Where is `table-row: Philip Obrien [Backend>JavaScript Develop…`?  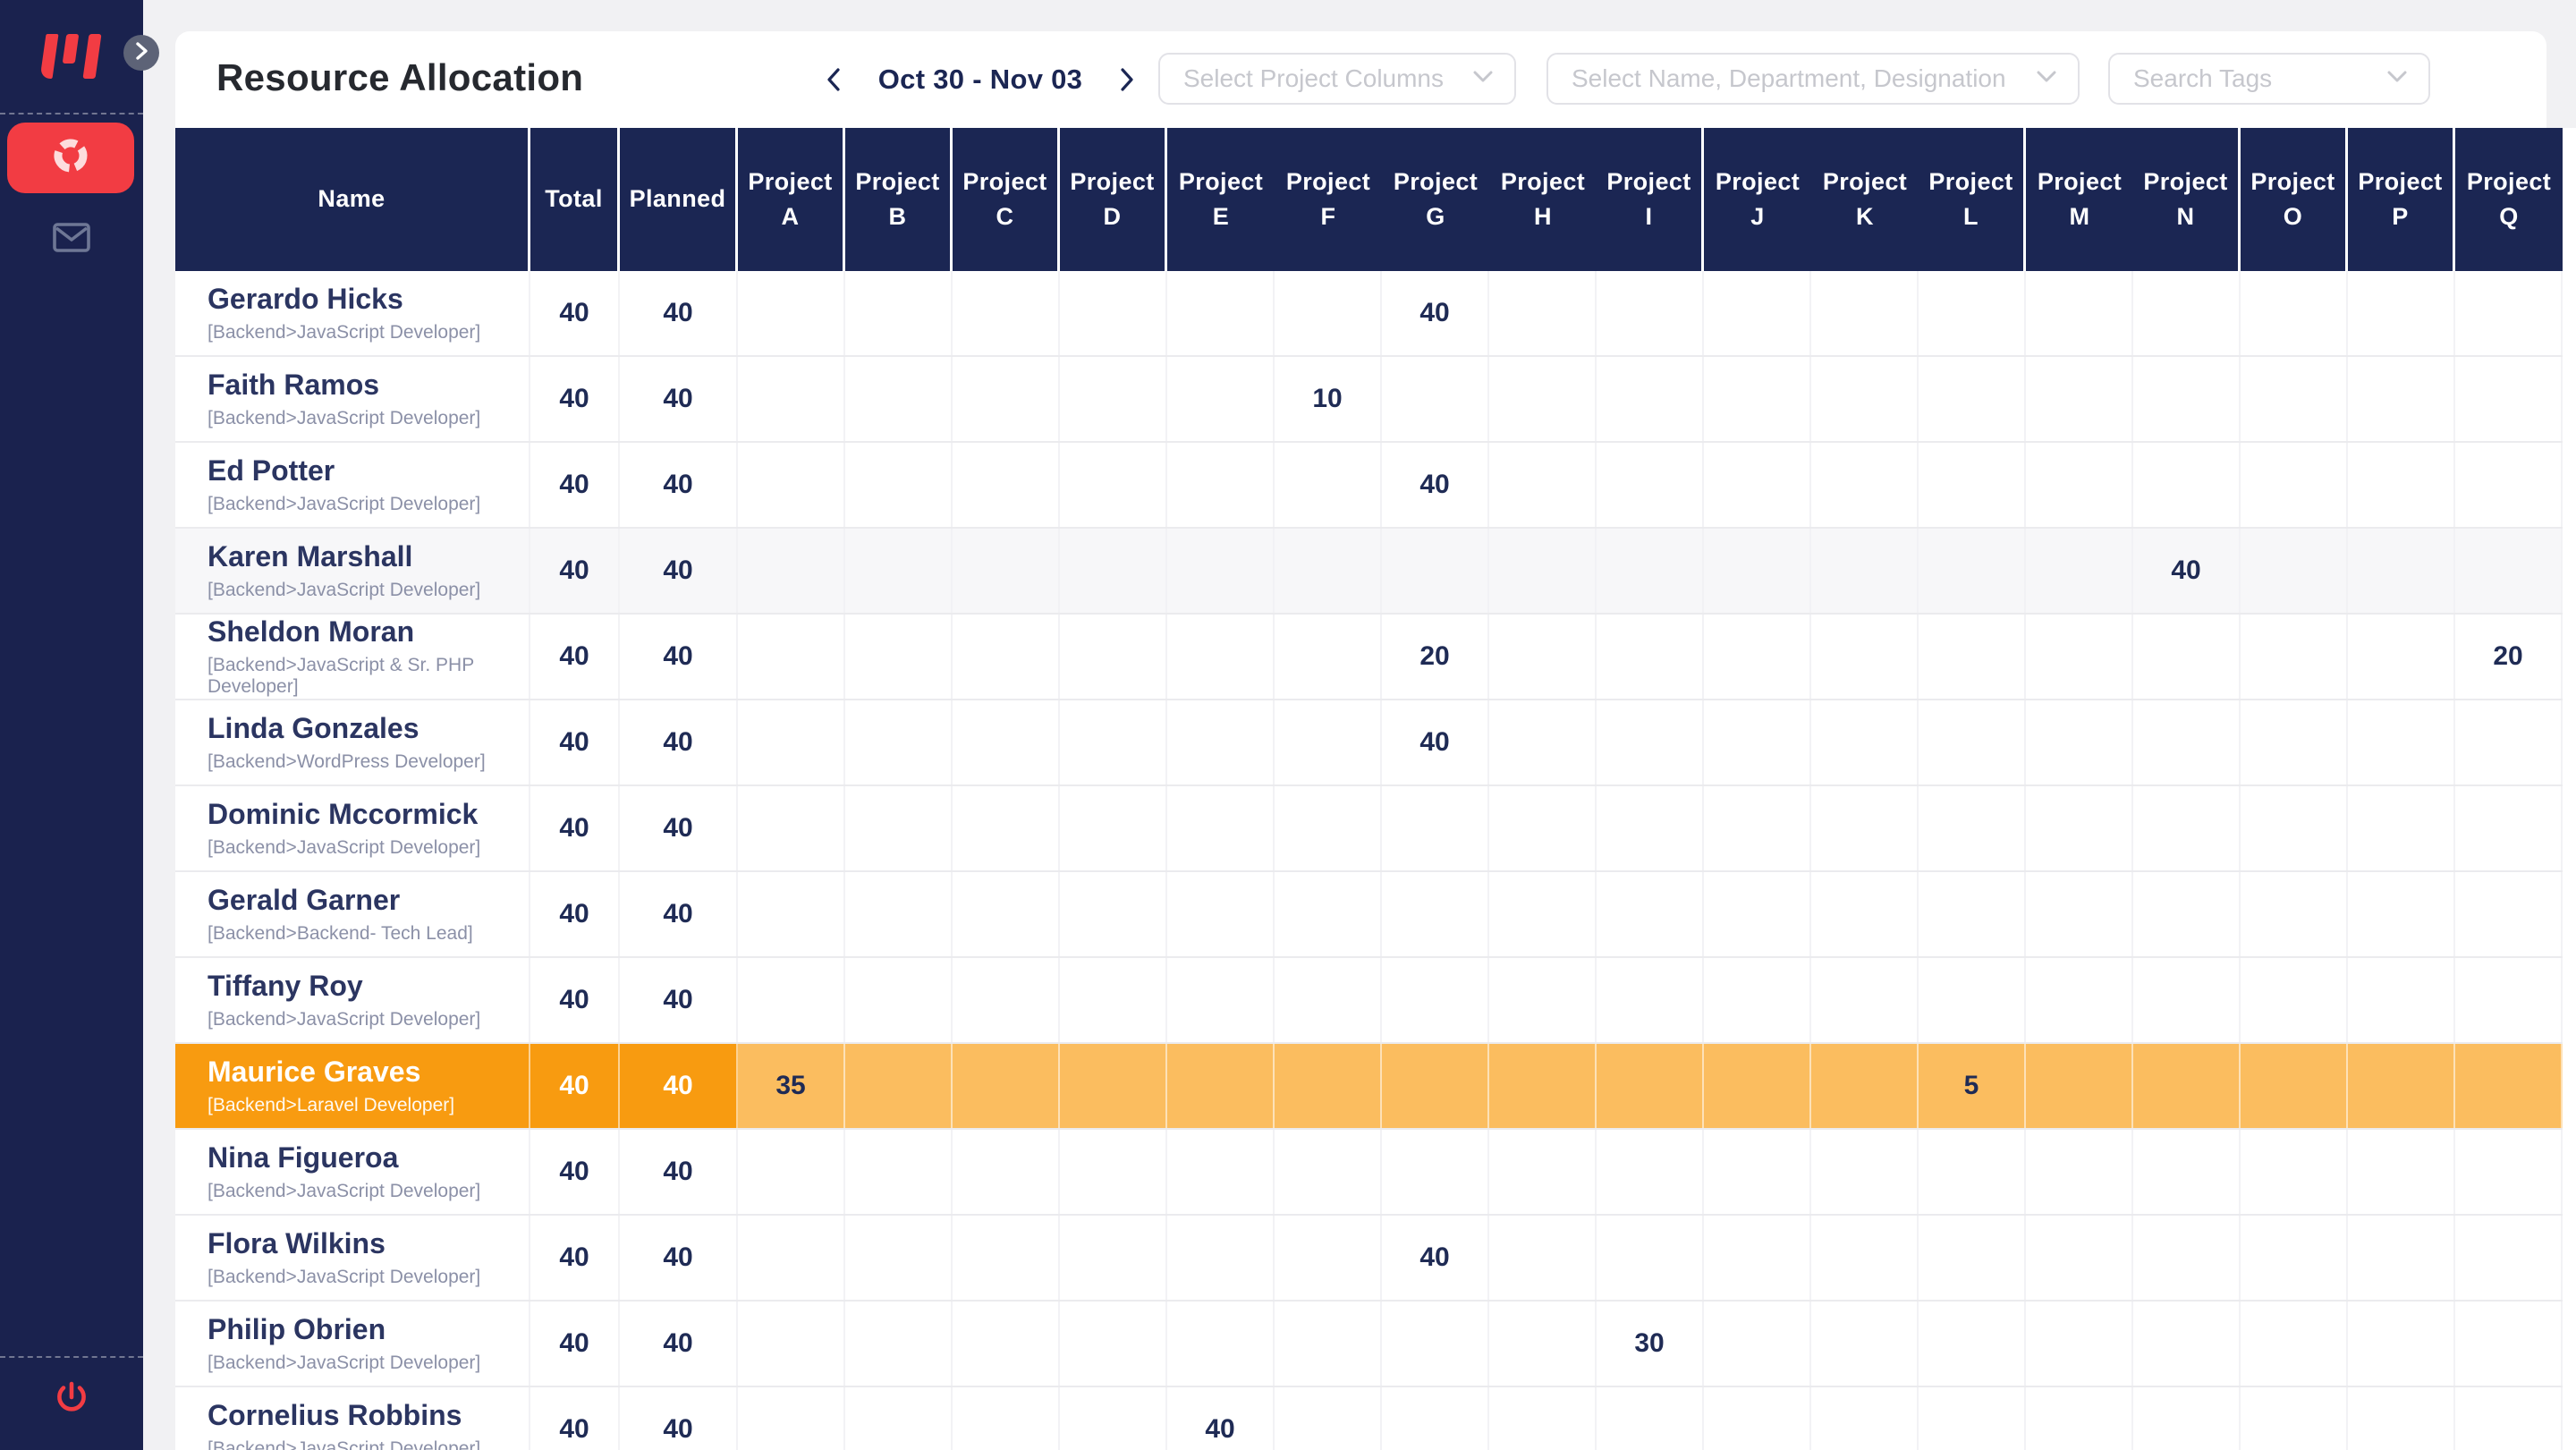 table-row: Philip Obrien [Backend>JavaScript Develop… is located at coordinates (1369, 1344).